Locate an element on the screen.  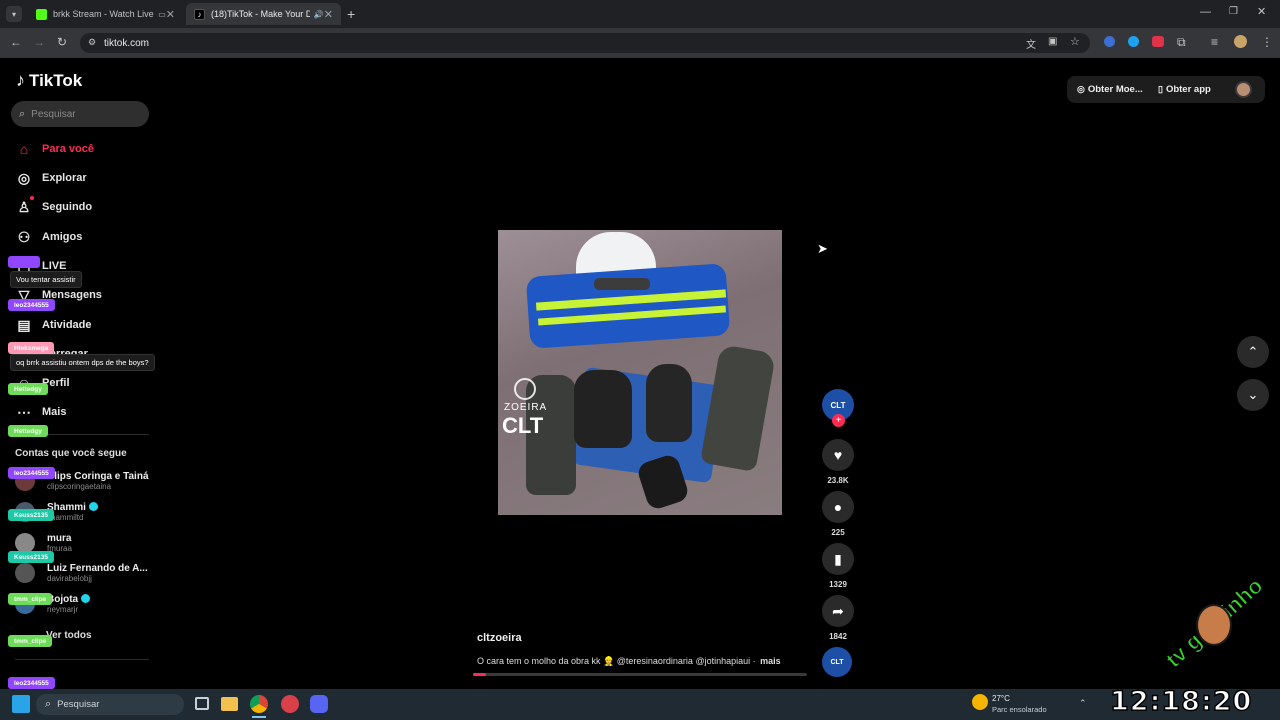
following-icon: ♙ is located at coordinates (24, 206).